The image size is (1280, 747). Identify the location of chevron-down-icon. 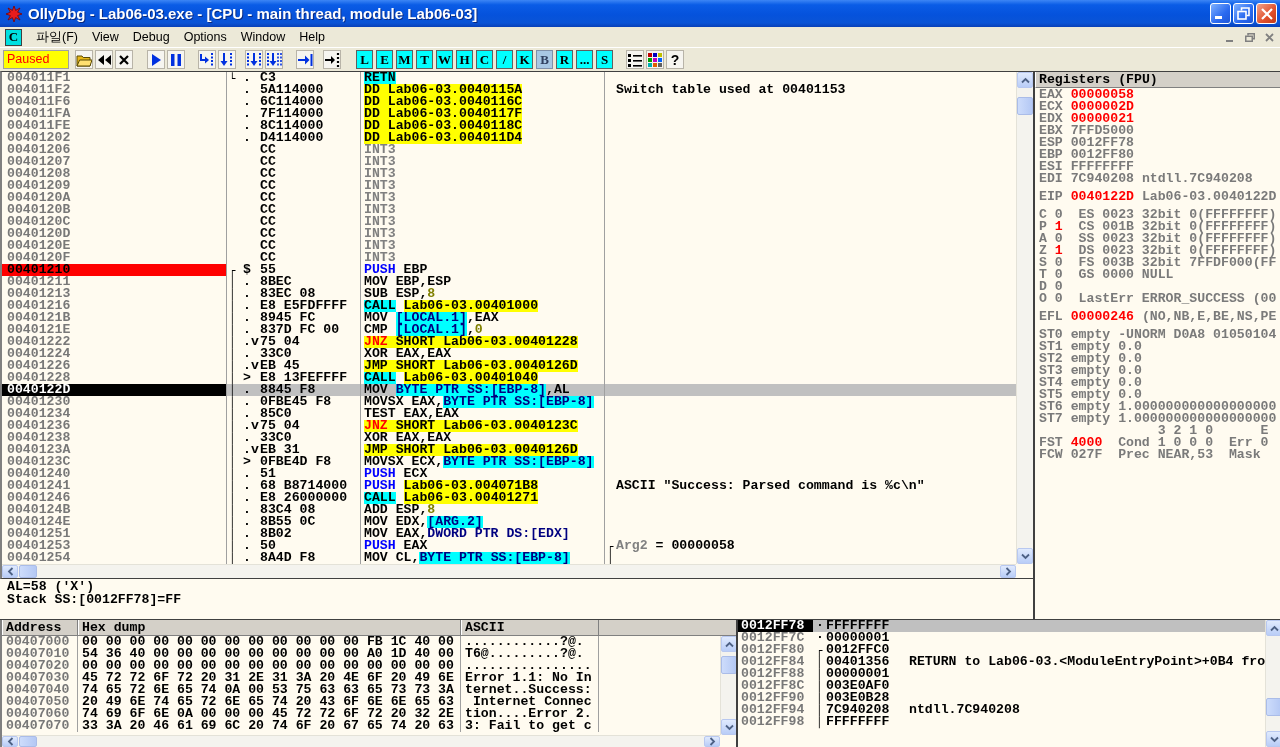
(1274, 739).